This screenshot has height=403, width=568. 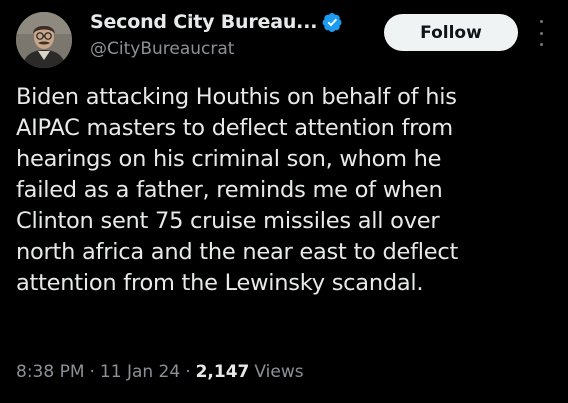 I want to click on author-info: Second City Bureau... @CityBureaucrat, so click(x=240, y=33).